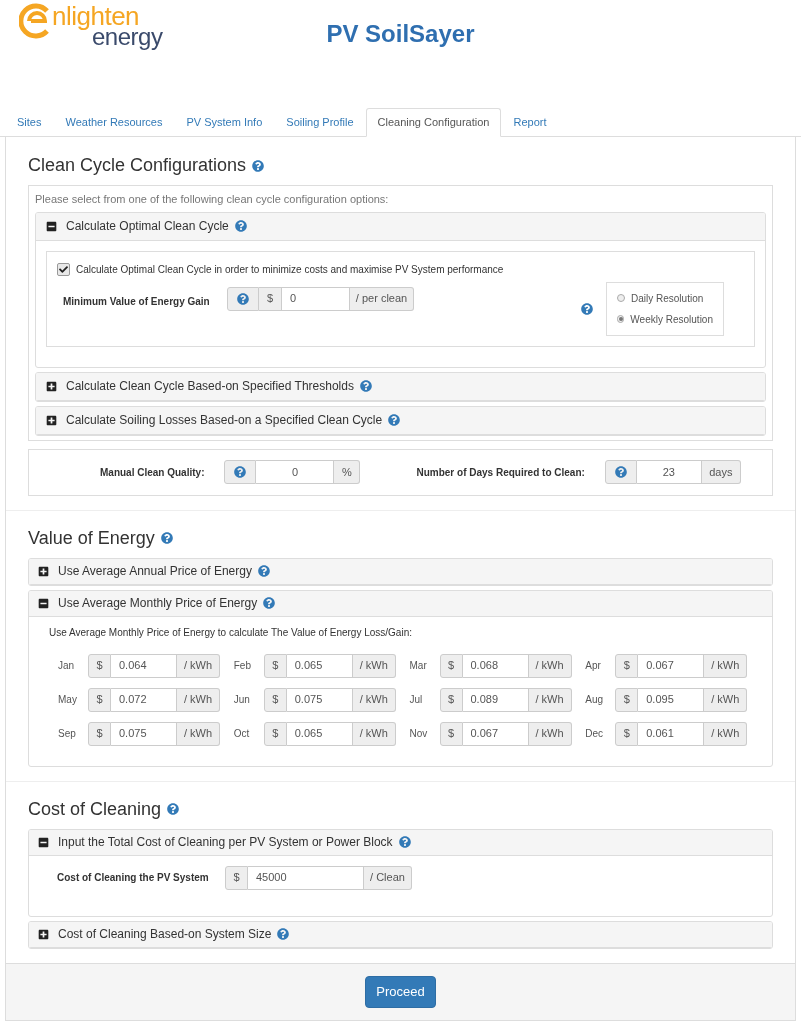 Image resolution: width=801 pixels, height=1024 pixels. I want to click on panel-header: Calculate Optimal Clean Cycle, so click(400, 226).